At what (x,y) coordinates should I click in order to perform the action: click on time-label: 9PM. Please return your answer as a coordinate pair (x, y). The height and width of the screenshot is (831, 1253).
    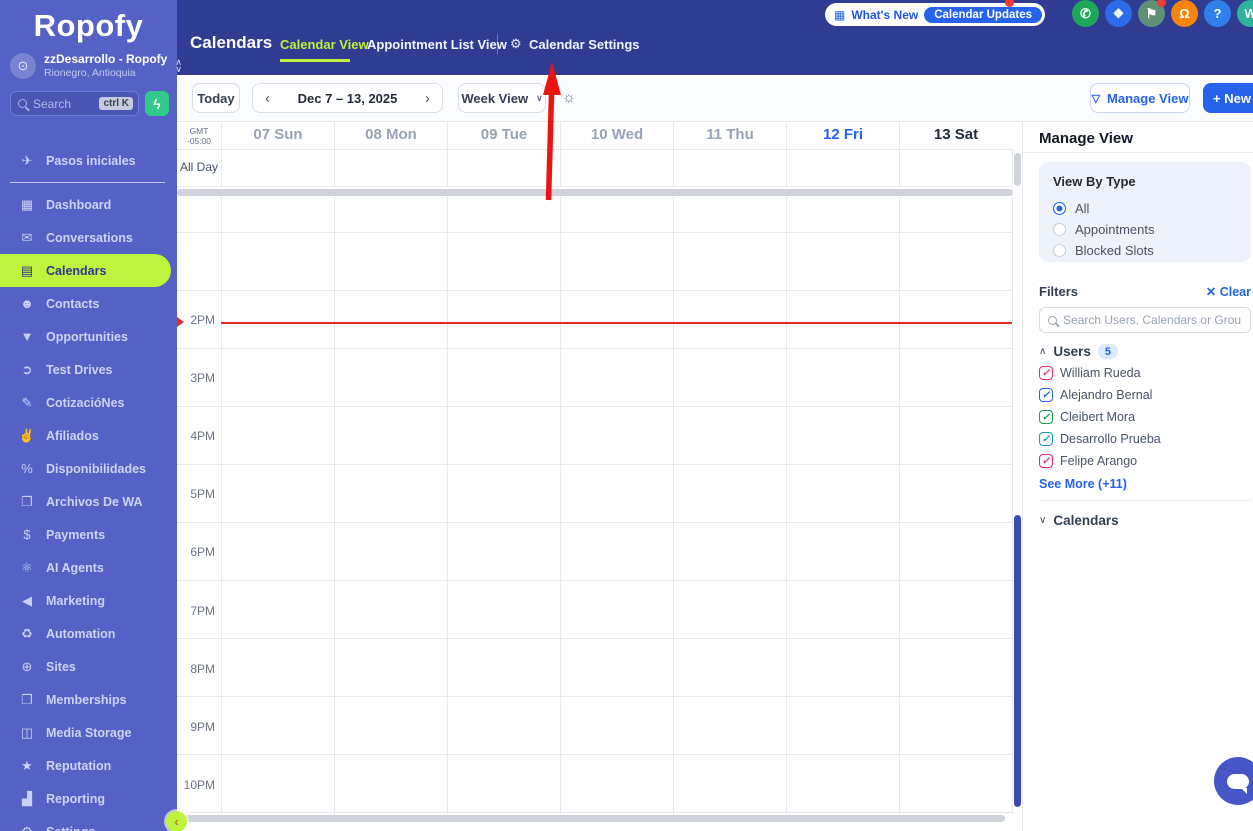
    Looking at the image, I should click on (202, 727).